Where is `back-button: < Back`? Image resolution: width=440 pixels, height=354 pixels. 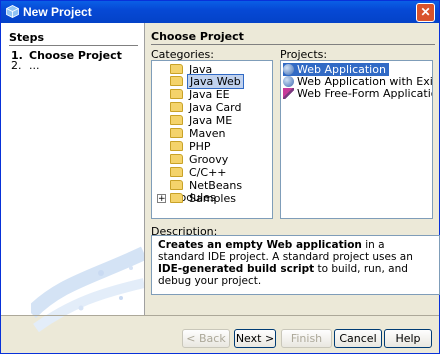
back-button: < Back is located at coordinates (206, 338).